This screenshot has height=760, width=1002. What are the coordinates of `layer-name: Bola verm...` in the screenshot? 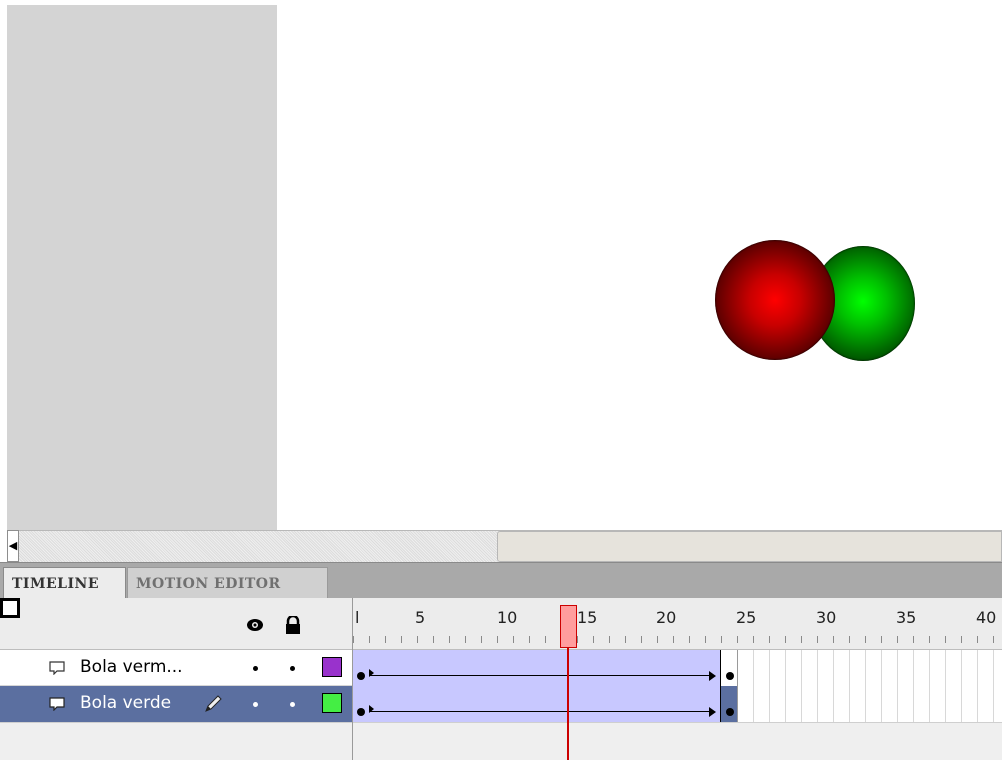 It's located at (131, 667).